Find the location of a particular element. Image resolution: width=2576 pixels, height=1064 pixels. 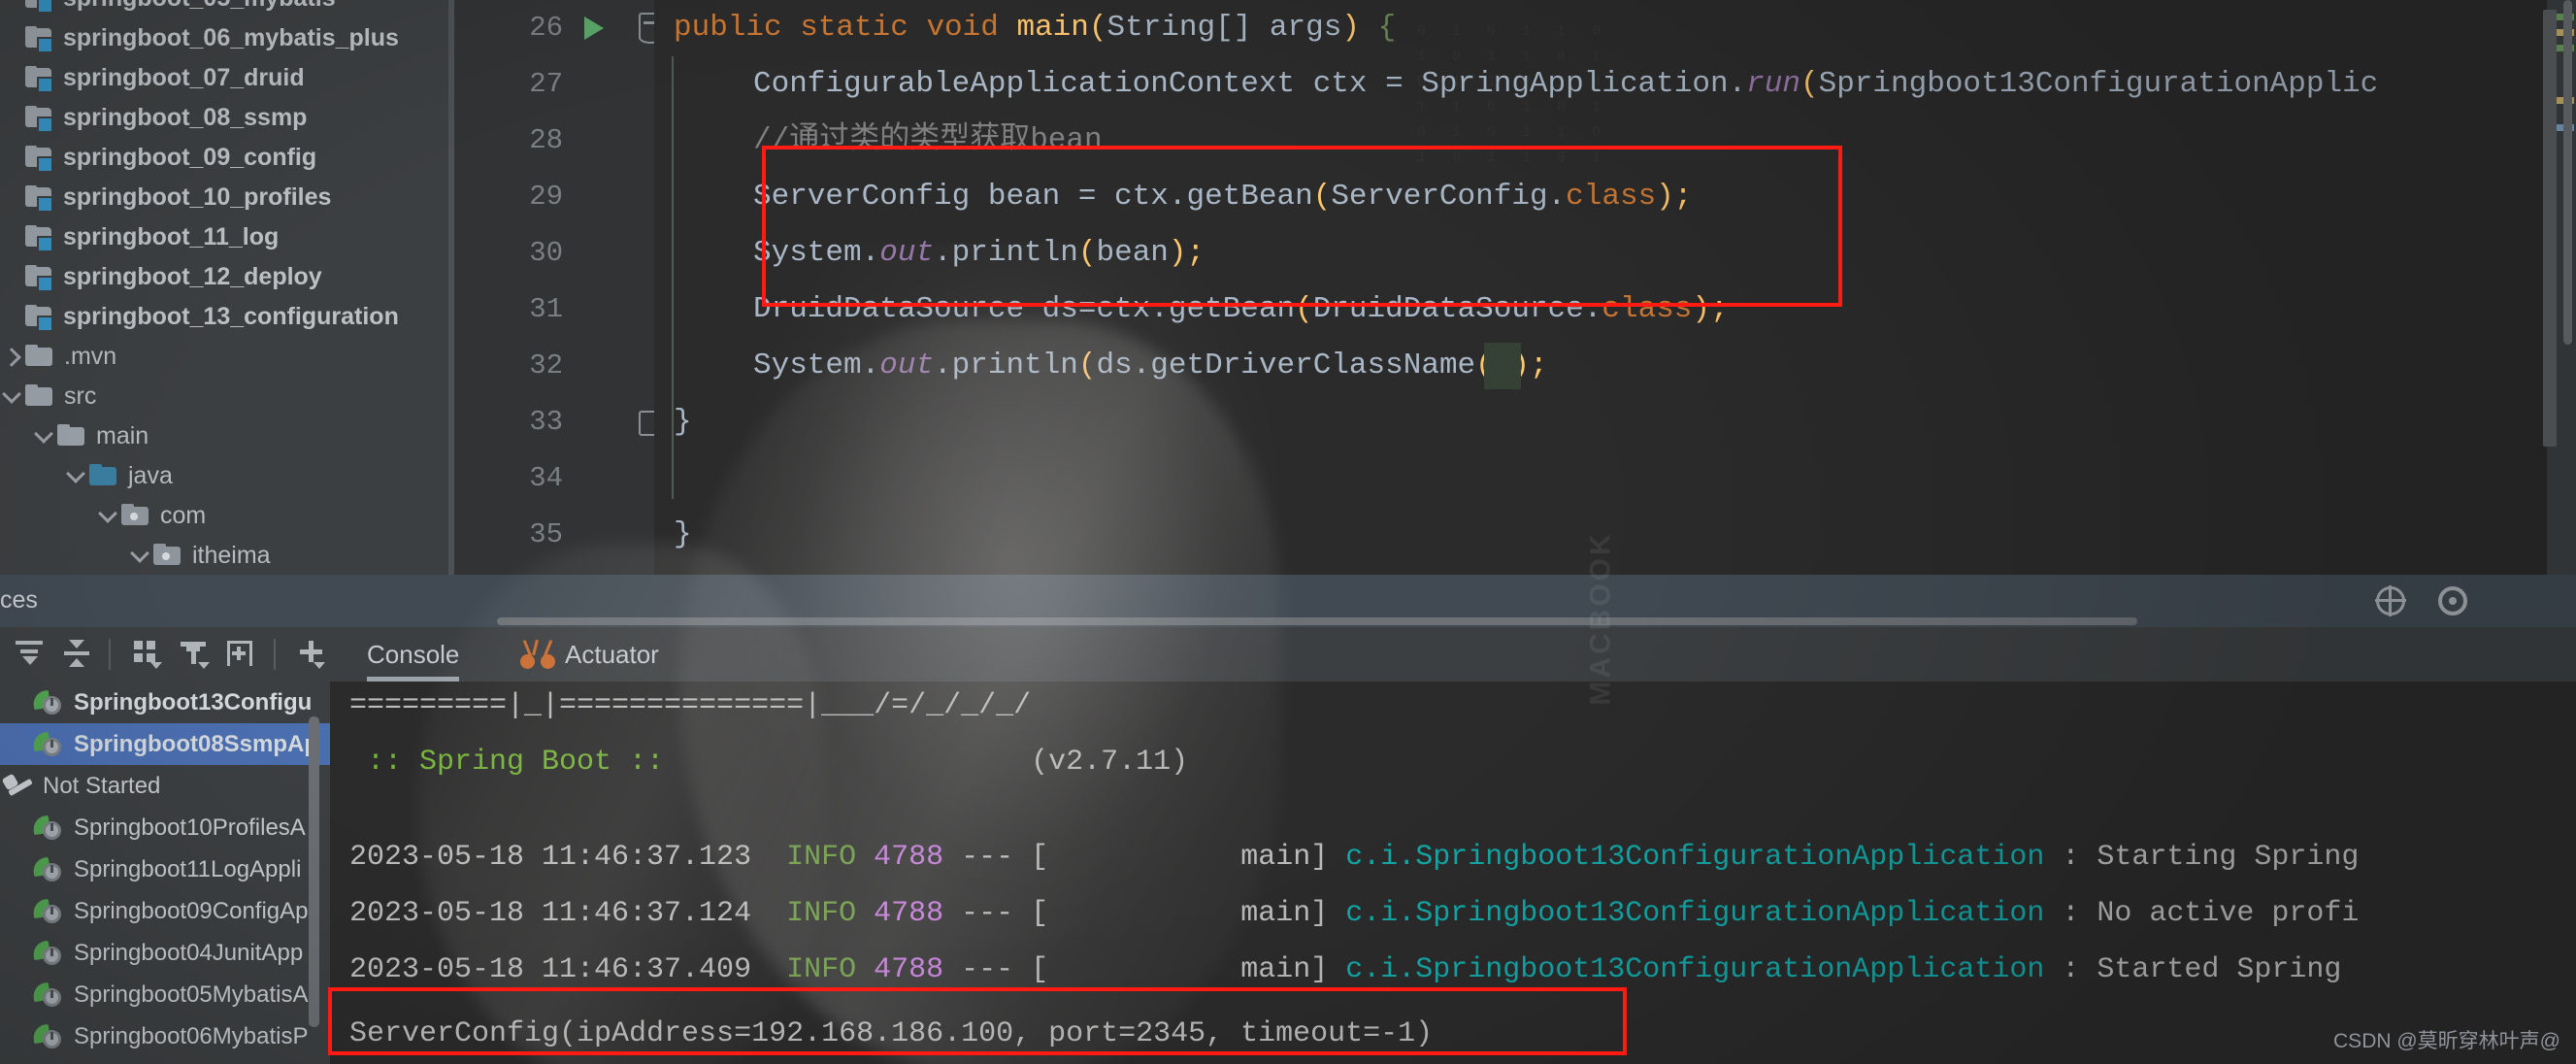

tree-item-springboot-08-ssmp: springboot_08_ssmp is located at coordinates (158, 118).